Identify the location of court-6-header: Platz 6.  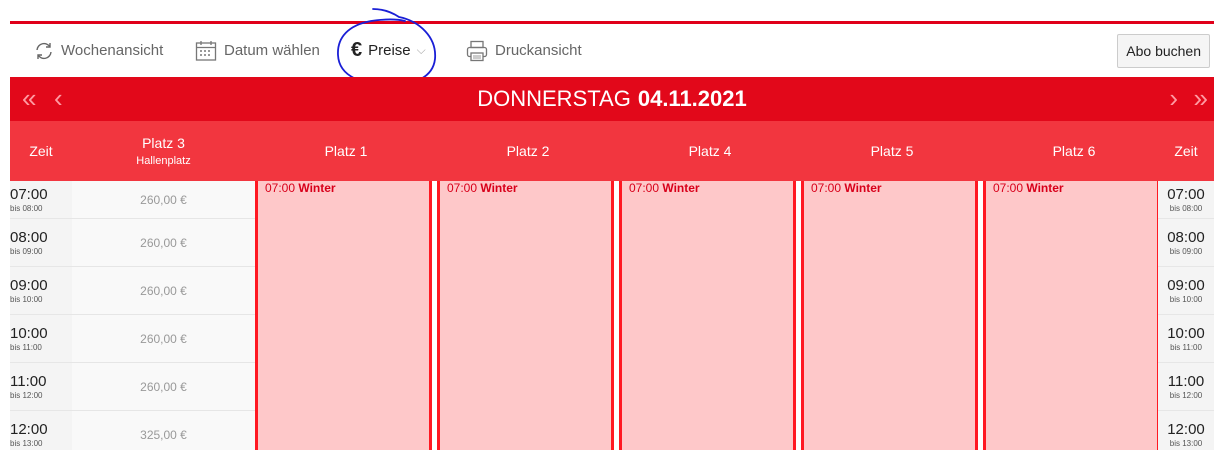
(1074, 151).